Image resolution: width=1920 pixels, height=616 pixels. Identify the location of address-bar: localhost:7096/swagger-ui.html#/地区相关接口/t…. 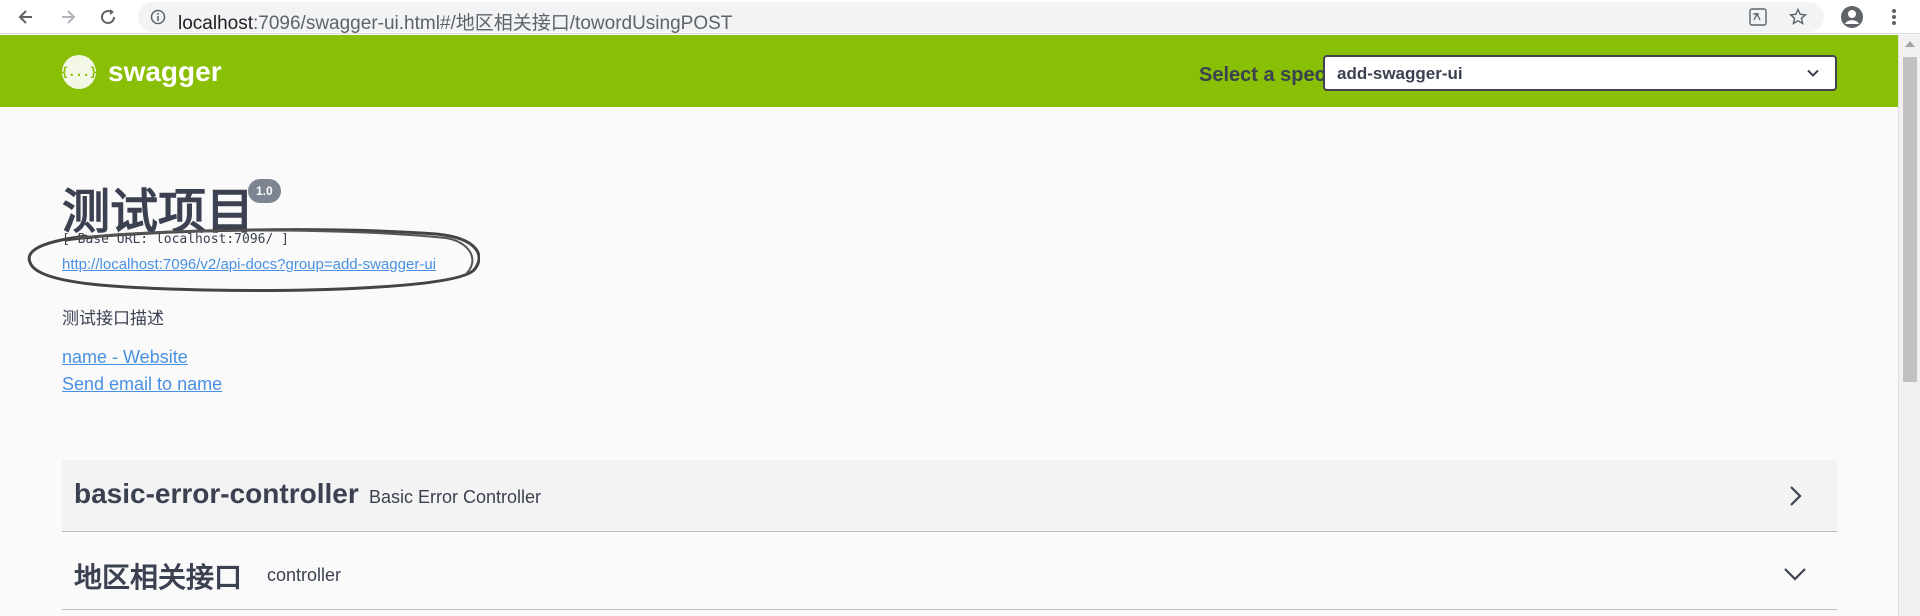
(981, 18).